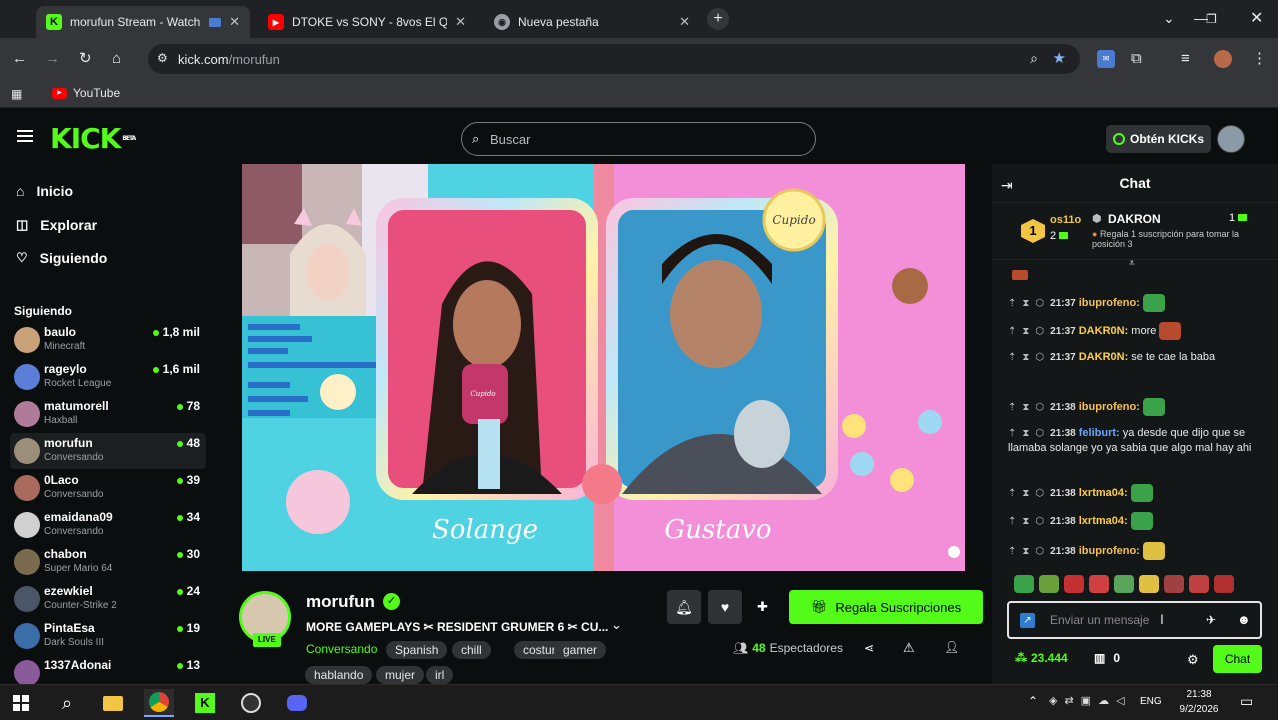 The height and width of the screenshot is (720, 1278). What do you see at coordinates (1134, 620) in the screenshot?
I see `chat-message-input: ↗ Enviar un mensaje I ✈ ☻` at bounding box center [1134, 620].